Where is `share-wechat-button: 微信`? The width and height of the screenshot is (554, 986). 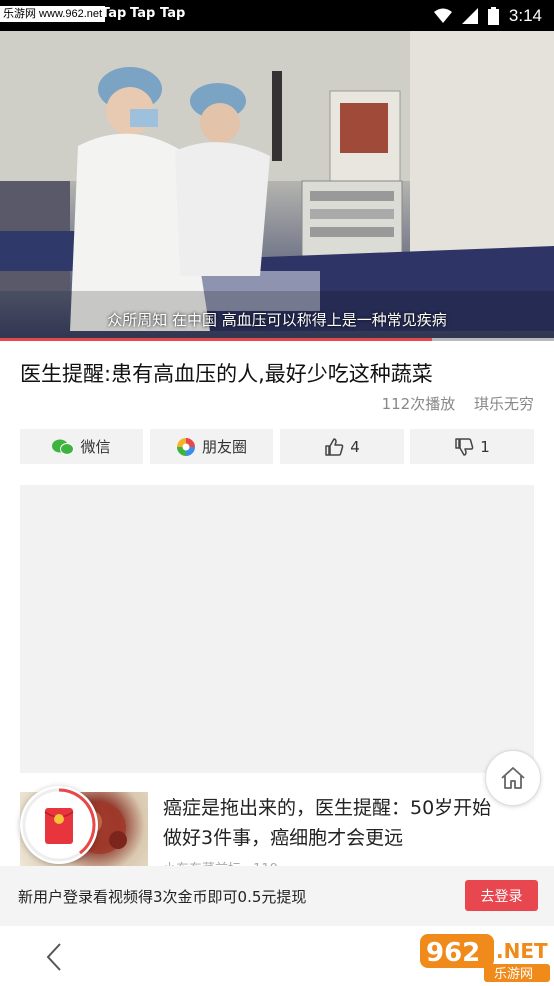
share-wechat-button: 微信 is located at coordinates (81, 446).